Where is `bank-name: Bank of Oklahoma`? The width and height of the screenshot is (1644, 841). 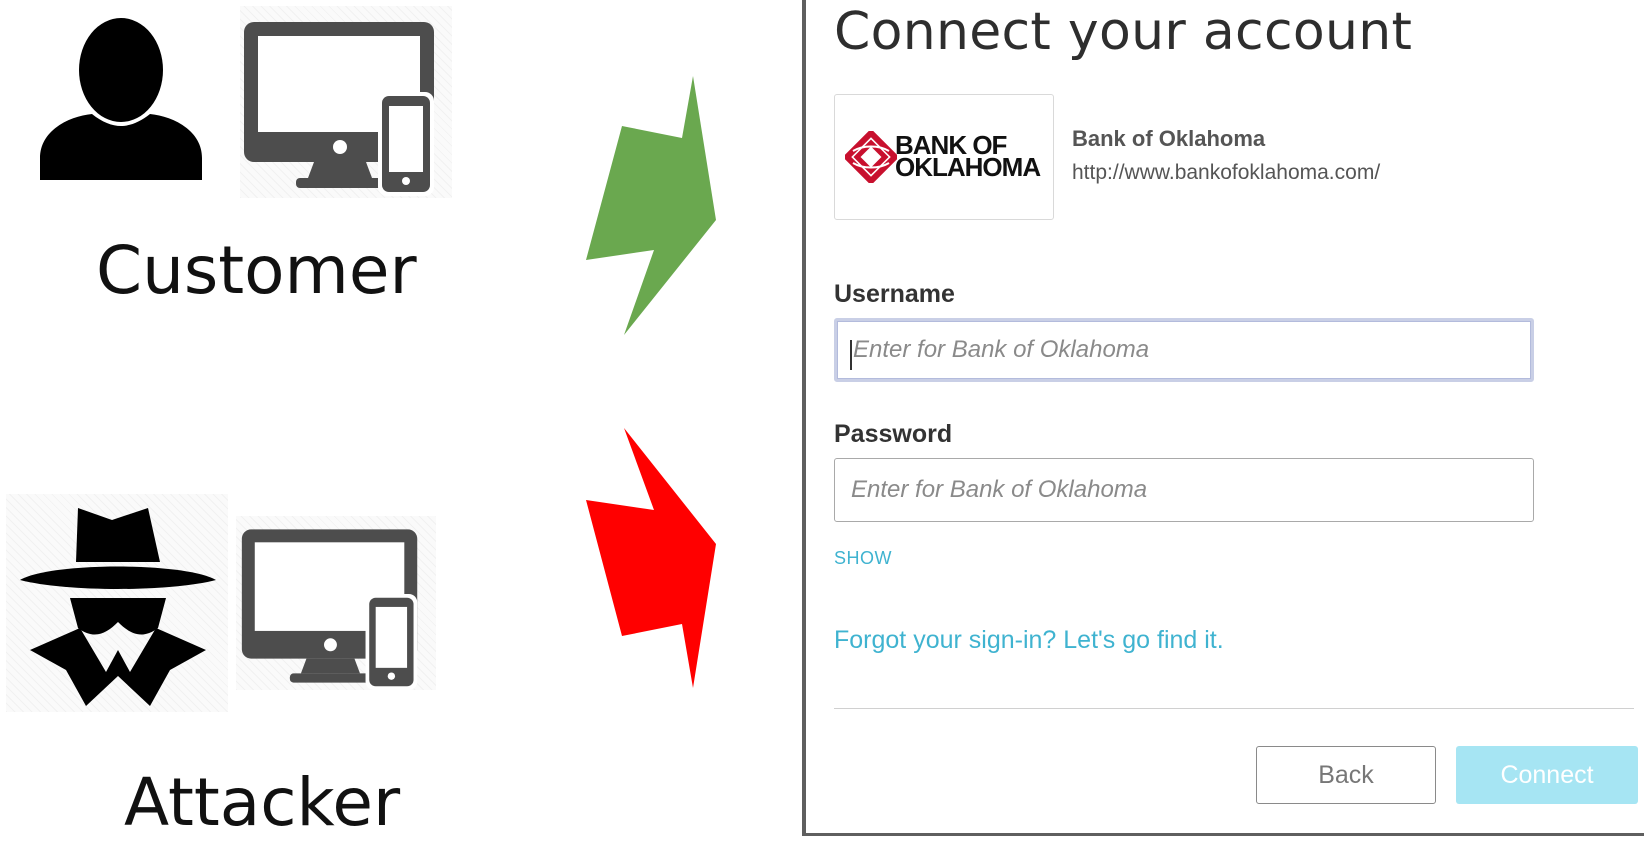
bank-name: Bank of Oklahoma is located at coordinates (1169, 138).